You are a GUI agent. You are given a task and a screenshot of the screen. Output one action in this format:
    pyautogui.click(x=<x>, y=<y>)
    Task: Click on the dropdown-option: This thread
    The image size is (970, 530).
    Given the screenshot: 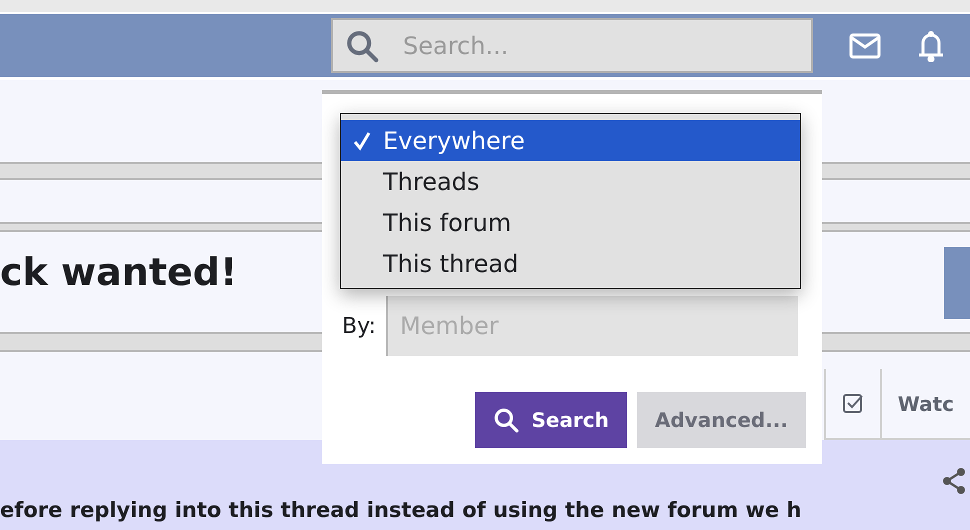 What is the action you would take?
    pyautogui.click(x=570, y=263)
    